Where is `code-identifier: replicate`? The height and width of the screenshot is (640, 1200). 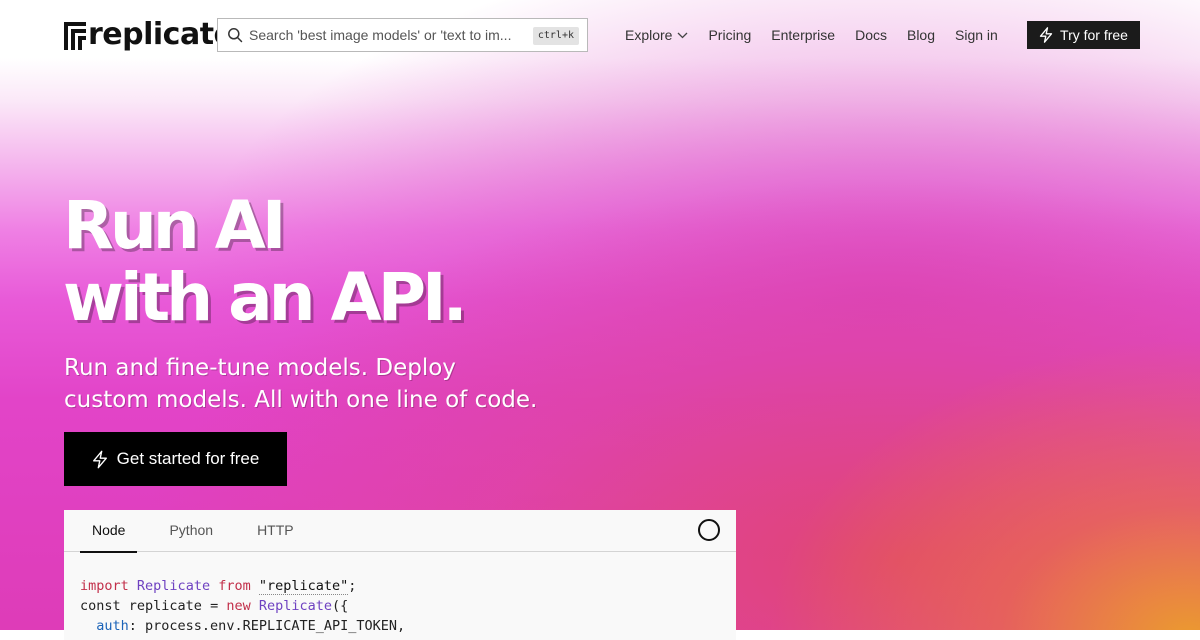 code-identifier: replicate is located at coordinates (165, 606).